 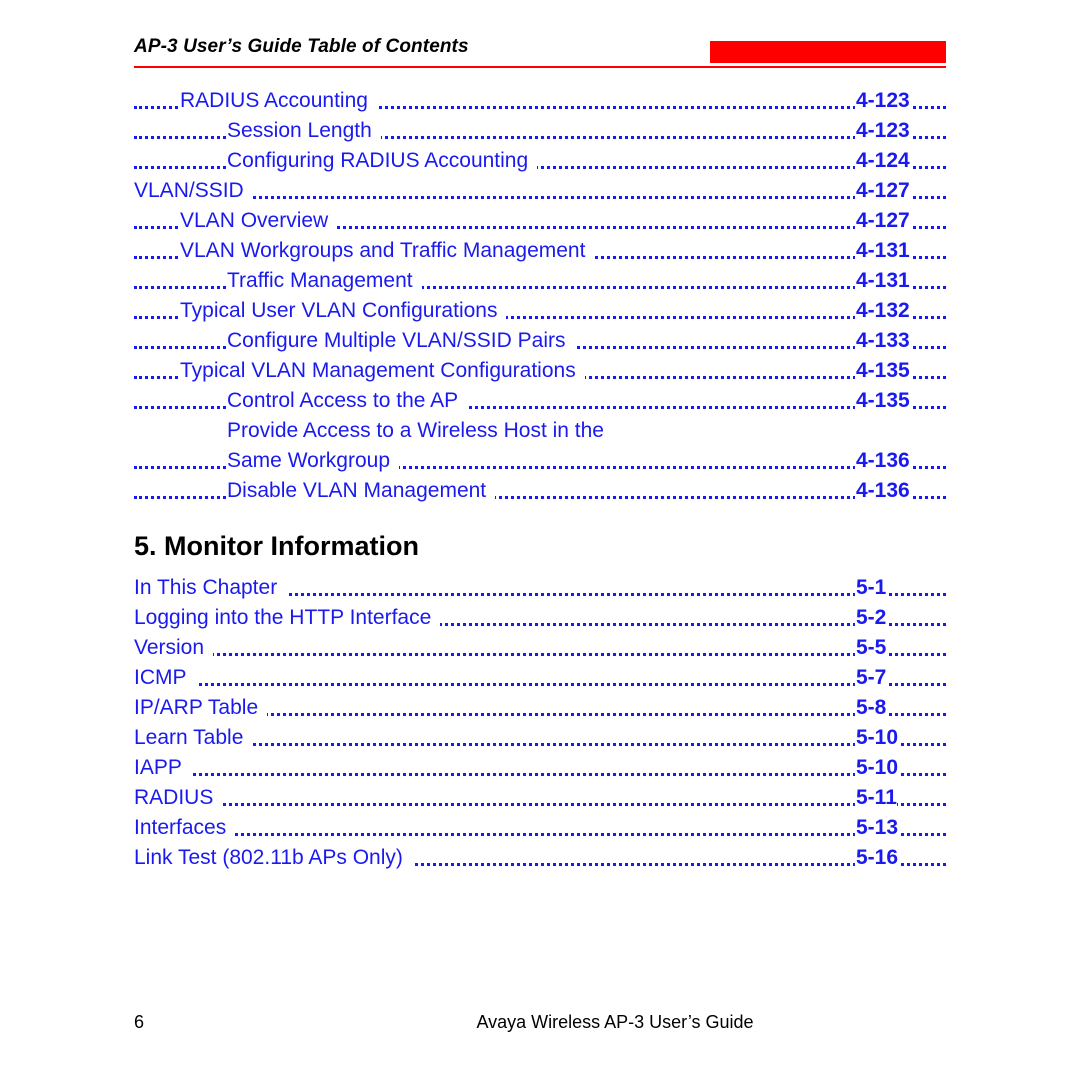 I want to click on toc-entry: Disable VLAN Management 4-136, so click(x=540, y=491).